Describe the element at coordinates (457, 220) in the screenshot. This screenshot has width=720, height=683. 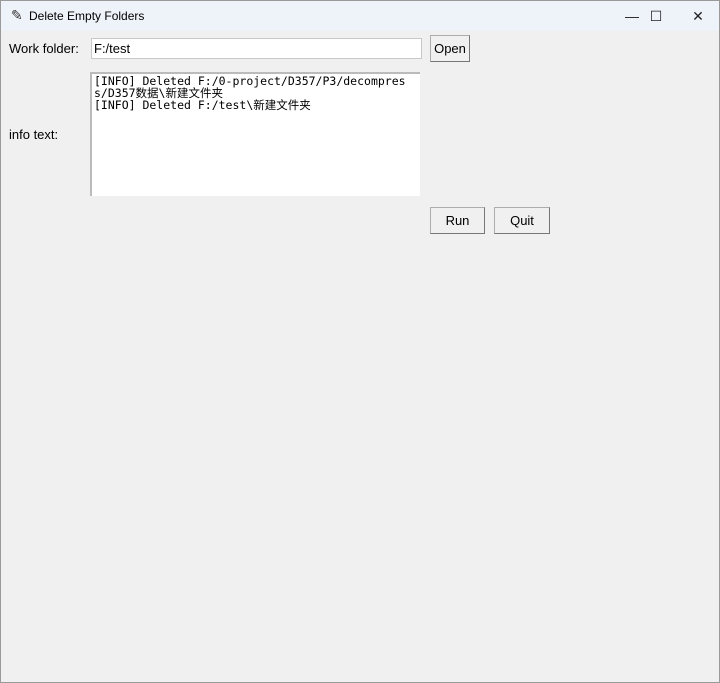
I see `run-button: Run` at that location.